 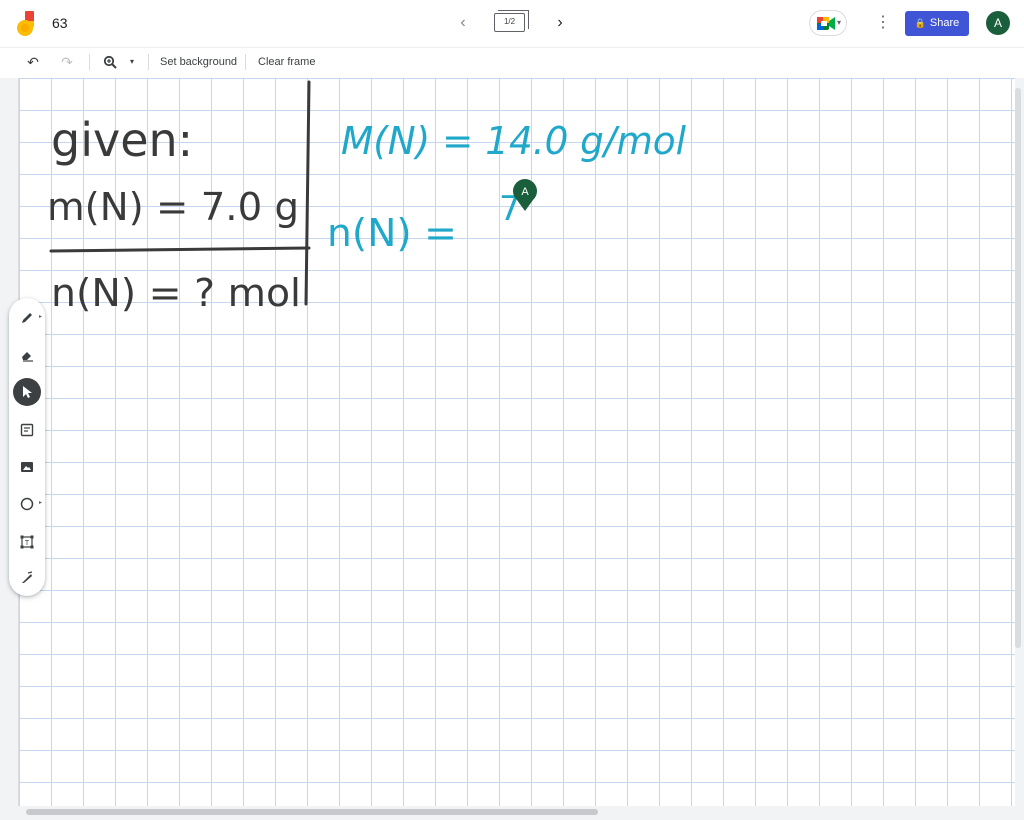 I want to click on text-box-icon: T, so click(x=27, y=542).